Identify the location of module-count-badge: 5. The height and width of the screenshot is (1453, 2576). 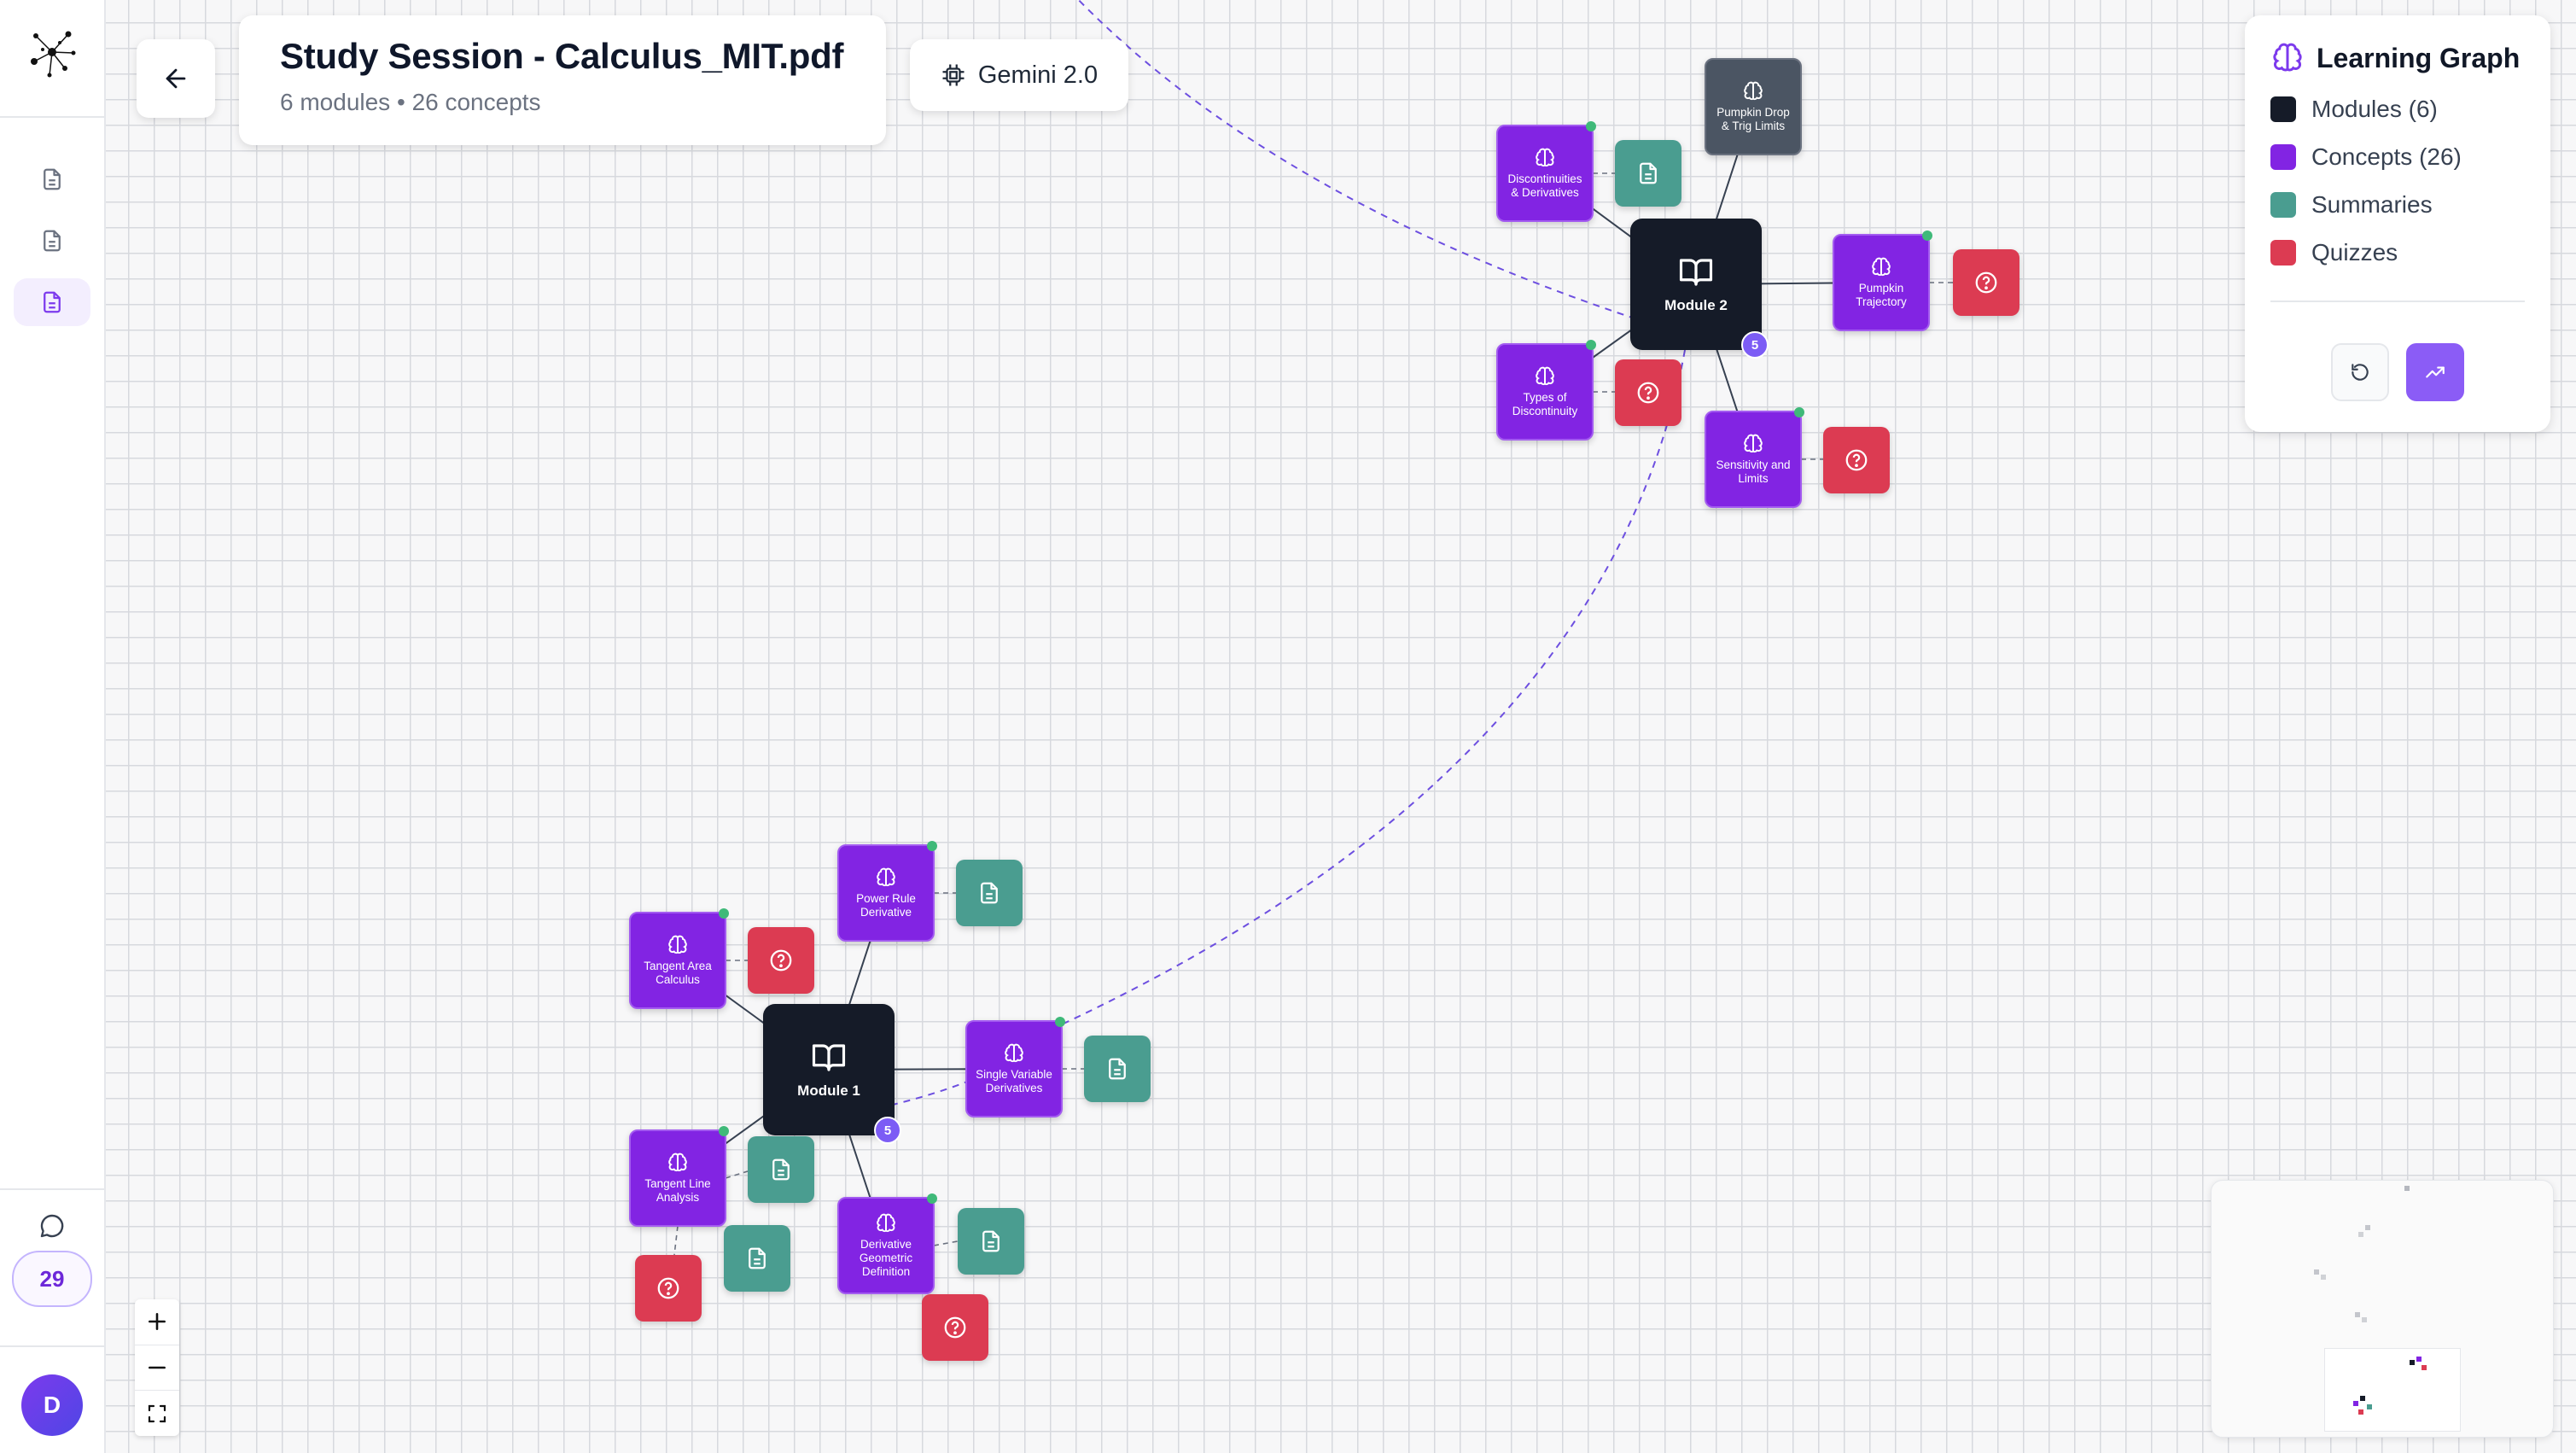
(1755, 345).